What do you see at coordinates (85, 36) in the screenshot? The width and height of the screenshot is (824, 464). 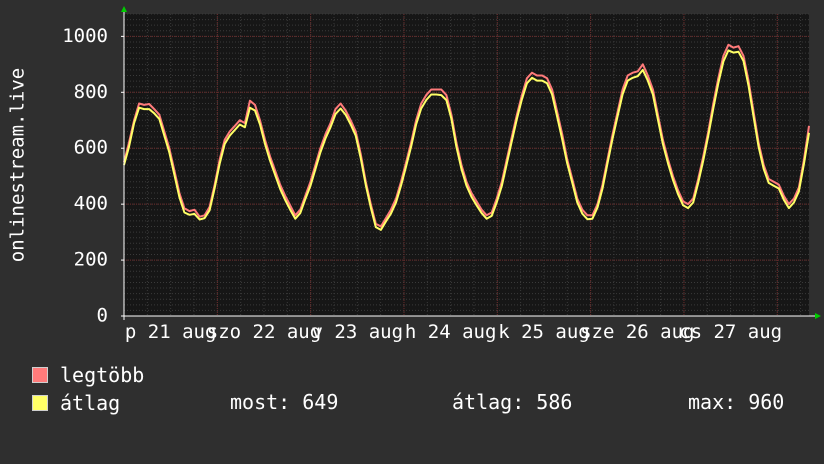 I see `y-tick-label: 1000` at bounding box center [85, 36].